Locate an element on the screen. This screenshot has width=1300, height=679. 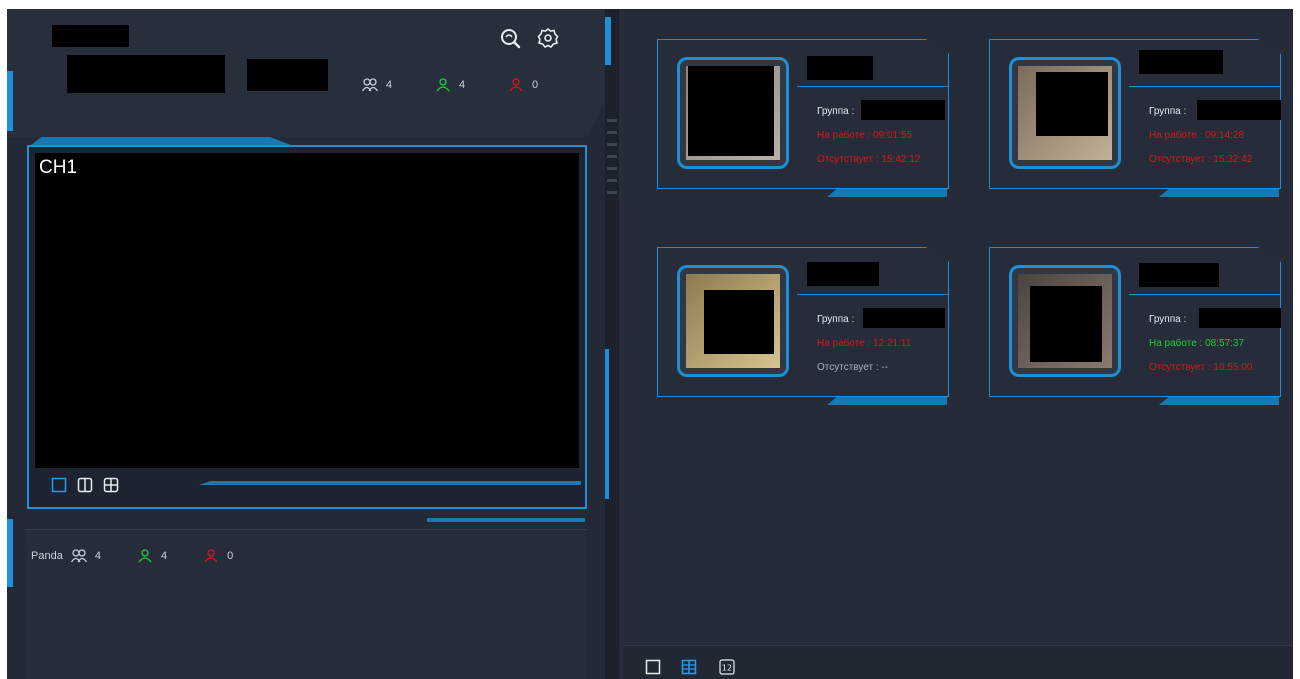
redacted-time is located at coordinates (287, 75).